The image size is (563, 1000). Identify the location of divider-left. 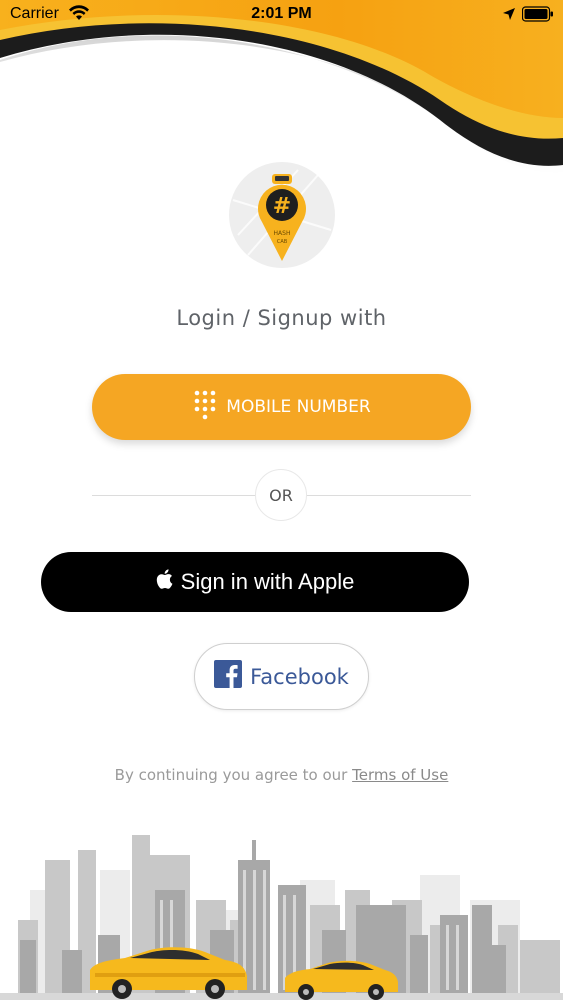
(173, 495).